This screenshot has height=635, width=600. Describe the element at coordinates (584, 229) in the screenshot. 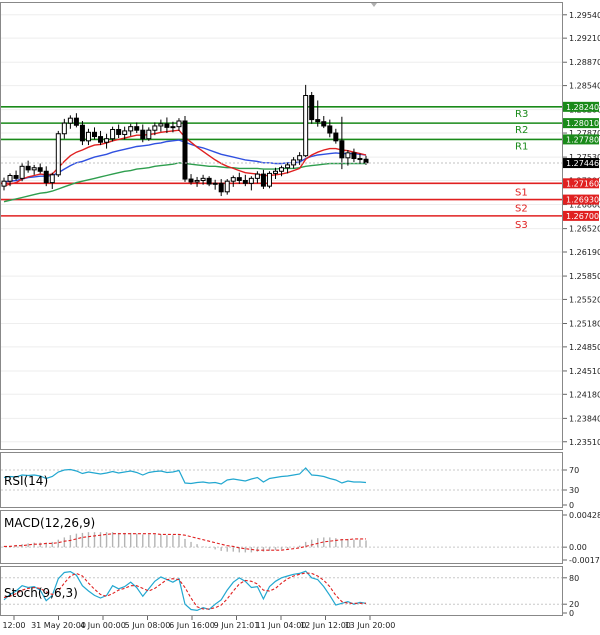

I see `price-tick-label: 1.26520` at that location.